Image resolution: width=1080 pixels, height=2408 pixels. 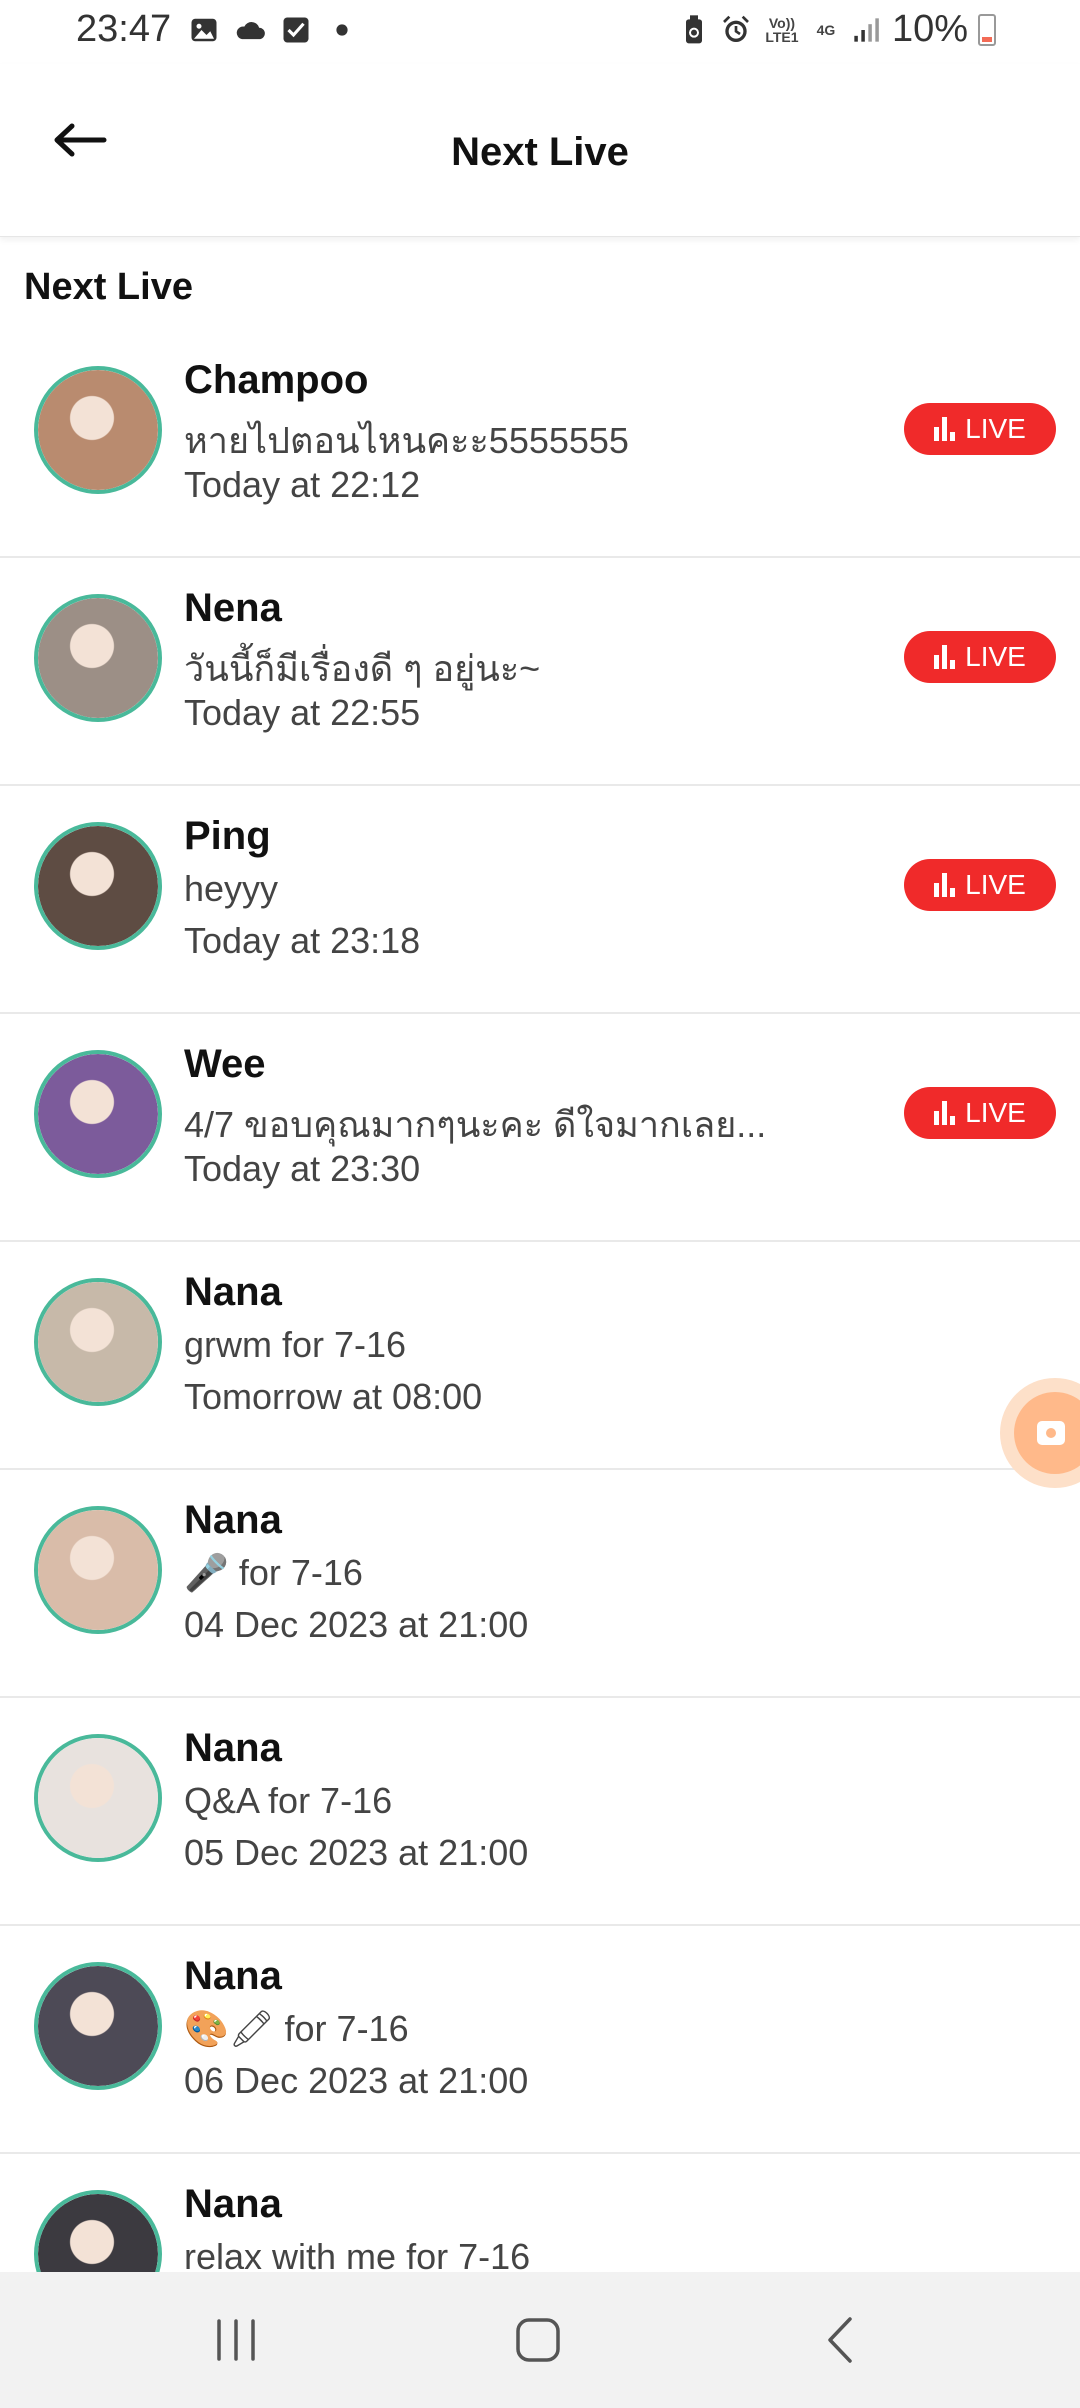 What do you see at coordinates (288, 1800) in the screenshot?
I see `live-description: Q&A for 7-16` at bounding box center [288, 1800].